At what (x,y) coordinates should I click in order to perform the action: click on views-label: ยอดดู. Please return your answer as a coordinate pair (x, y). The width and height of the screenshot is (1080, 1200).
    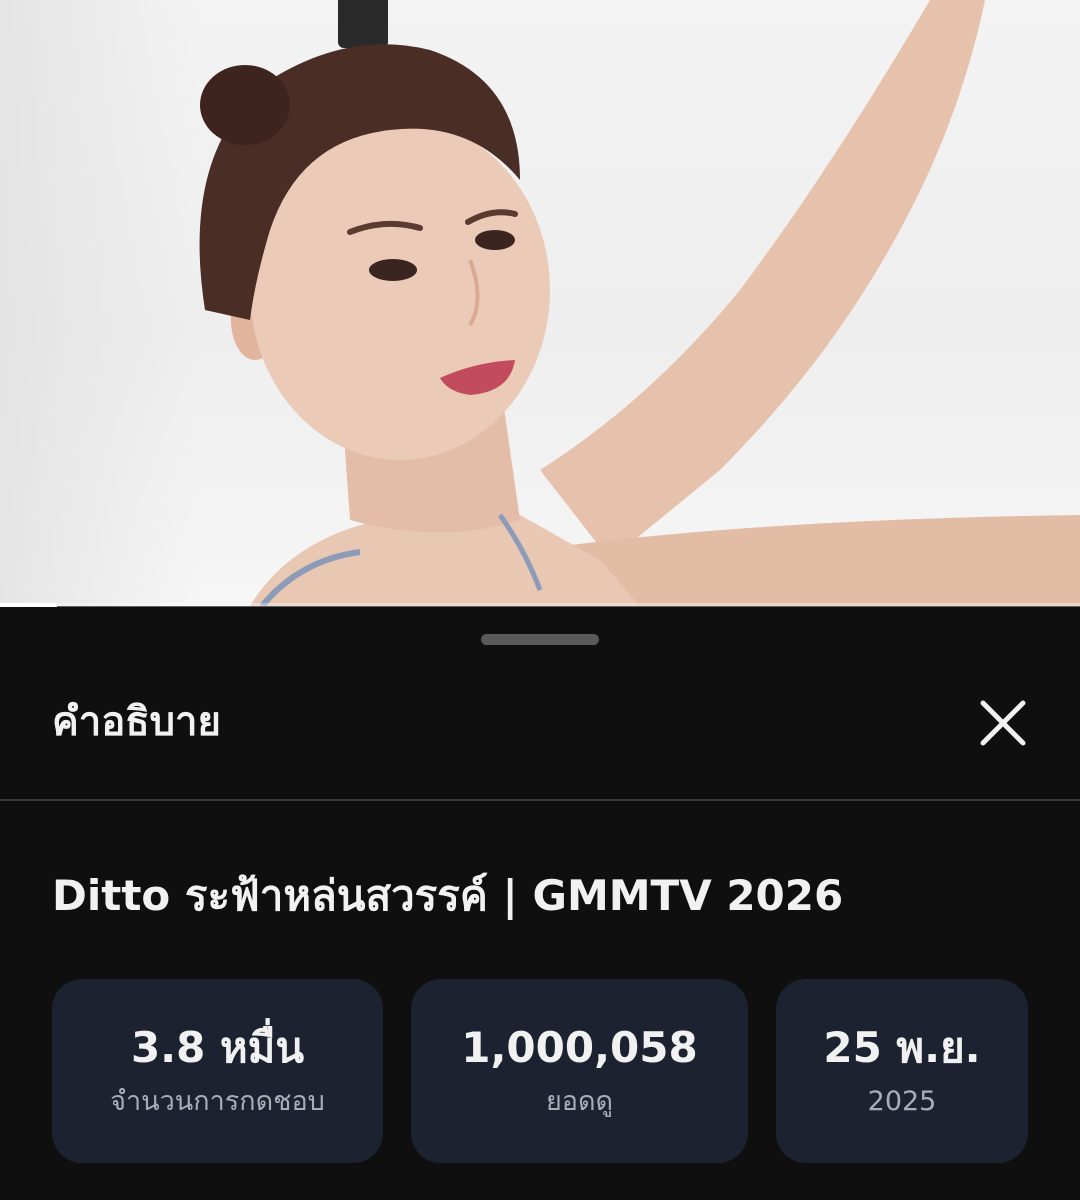
    Looking at the image, I should click on (579, 1101).